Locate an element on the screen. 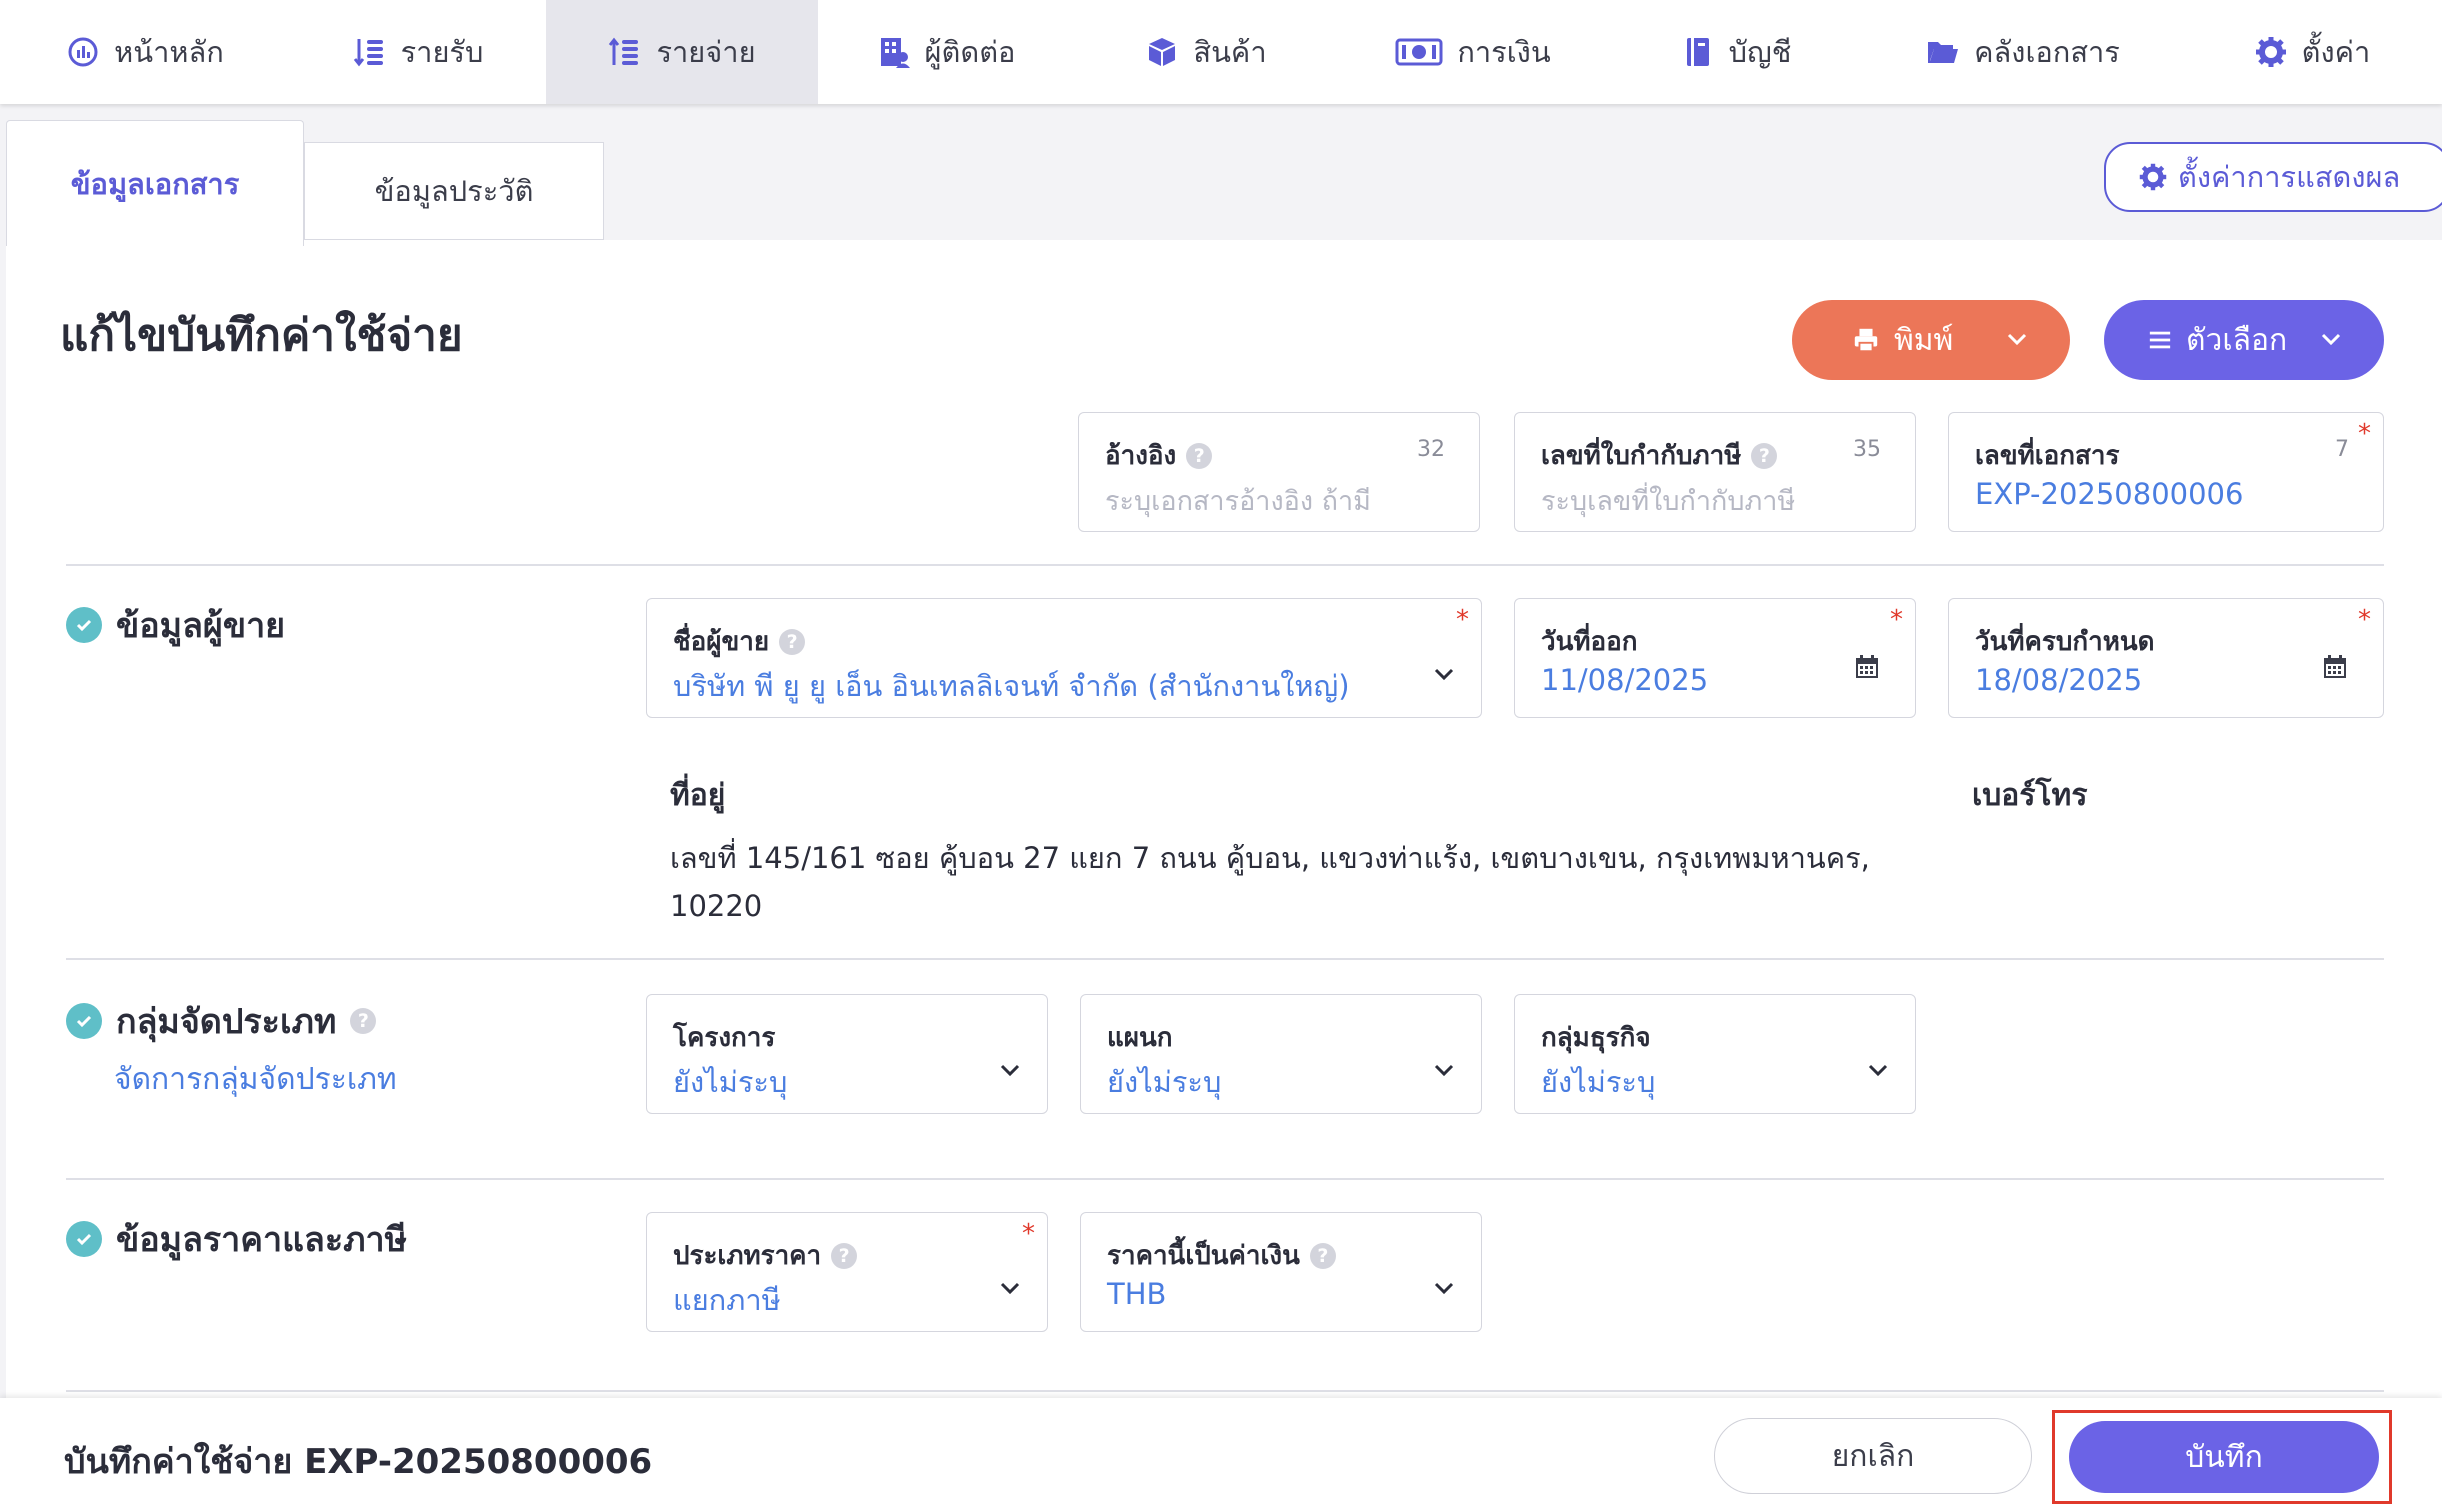 Image resolution: width=2442 pixels, height=1508 pixels. contacts-icon is located at coordinates (894, 52).